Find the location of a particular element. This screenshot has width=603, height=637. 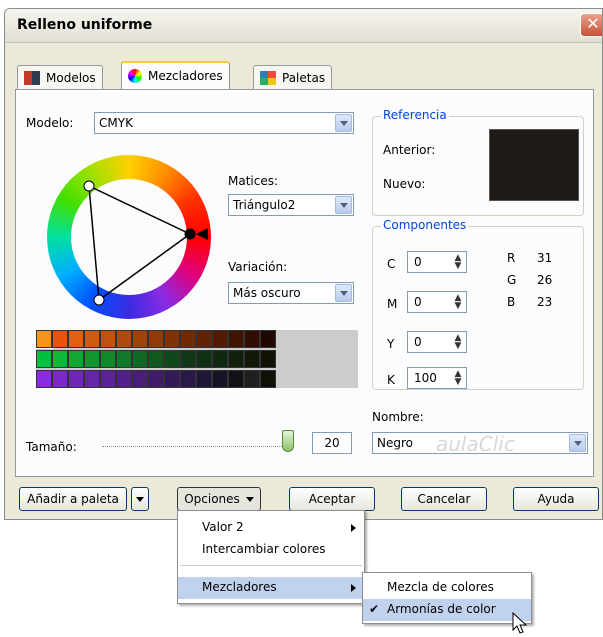

yellow-input: 0 ▲ ▼ is located at coordinates (437, 342).